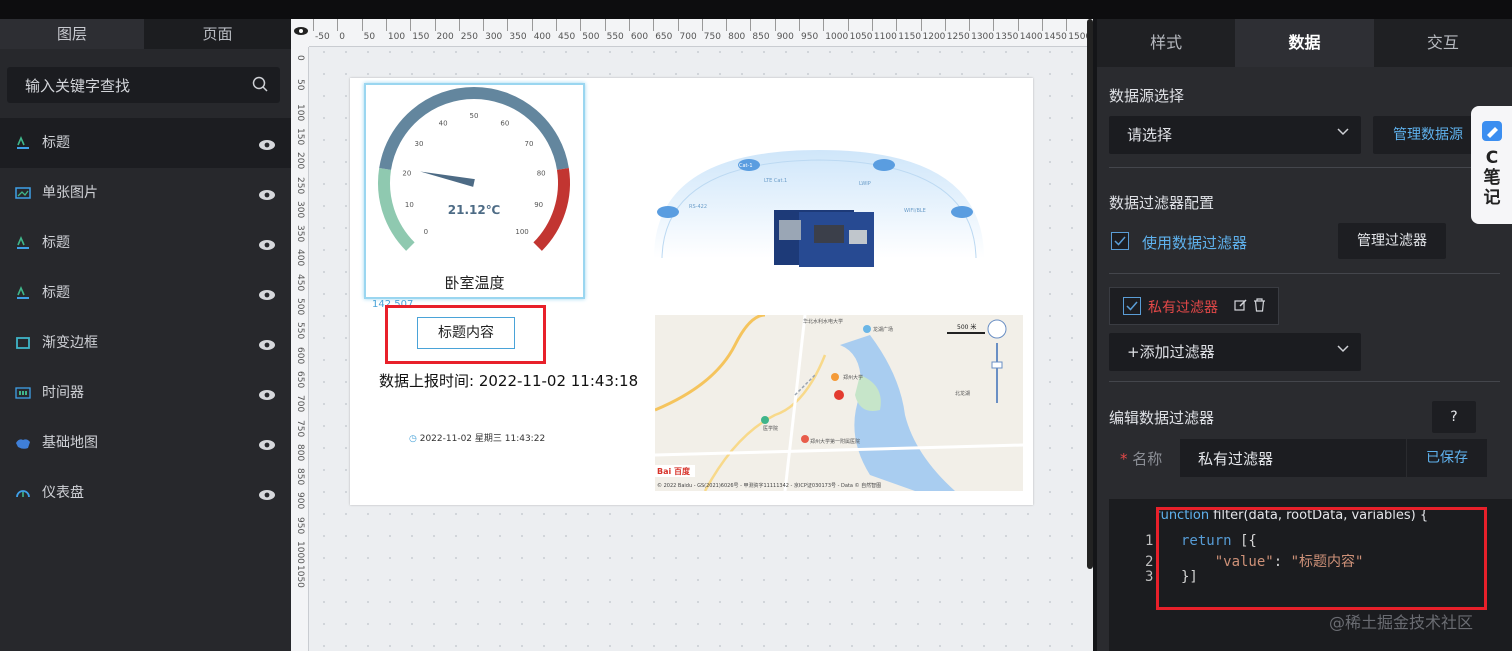 The image size is (1512, 651). Describe the element at coordinates (260, 84) in the screenshot. I see `search-icon` at that location.